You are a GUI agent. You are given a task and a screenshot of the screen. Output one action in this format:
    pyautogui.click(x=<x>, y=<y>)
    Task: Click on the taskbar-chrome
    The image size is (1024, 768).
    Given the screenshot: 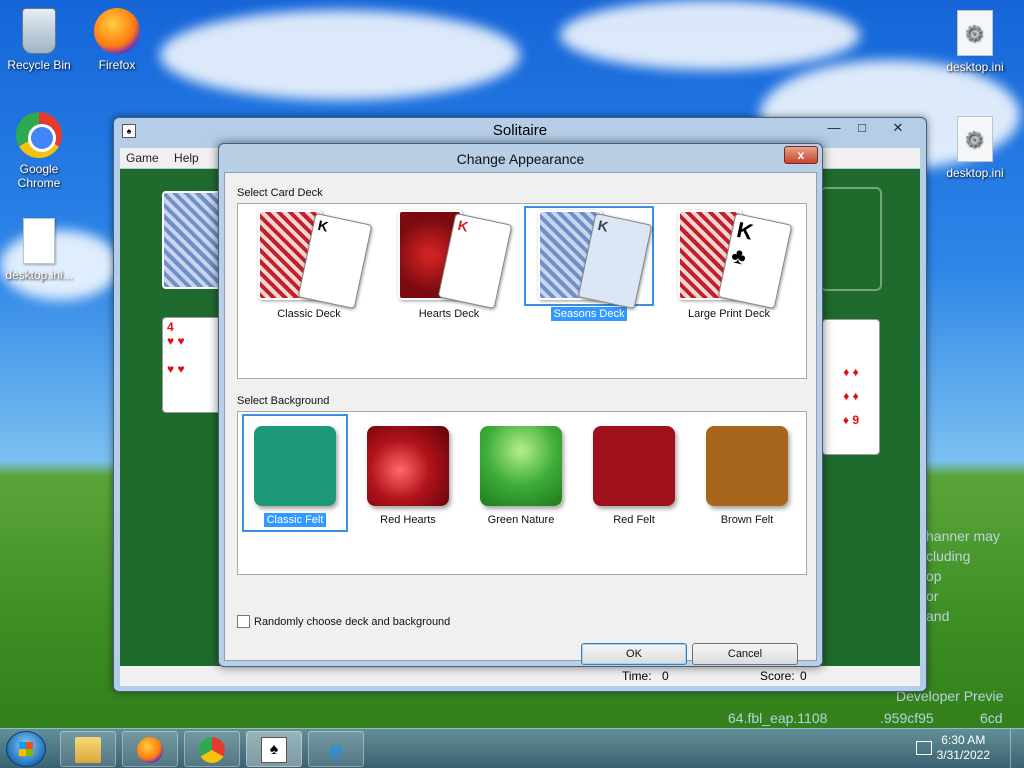 What is the action you would take?
    pyautogui.click(x=212, y=749)
    